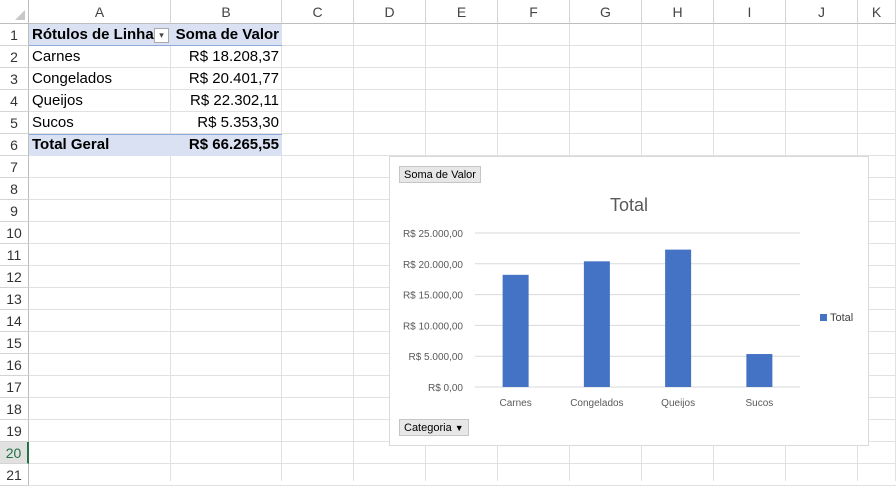 The image size is (896, 486). What do you see at coordinates (433, 296) in the screenshot?
I see `y-tick-label: R$ 15.000,00` at bounding box center [433, 296].